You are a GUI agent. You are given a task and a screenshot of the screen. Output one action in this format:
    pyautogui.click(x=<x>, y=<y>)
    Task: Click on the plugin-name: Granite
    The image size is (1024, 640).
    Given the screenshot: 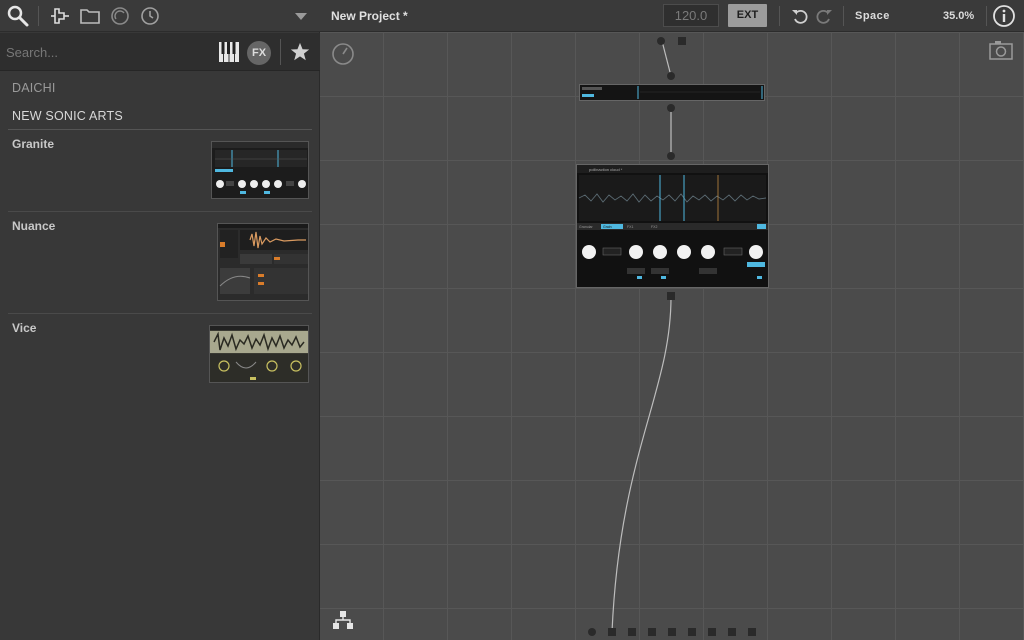 What is the action you would take?
    pyautogui.click(x=33, y=144)
    